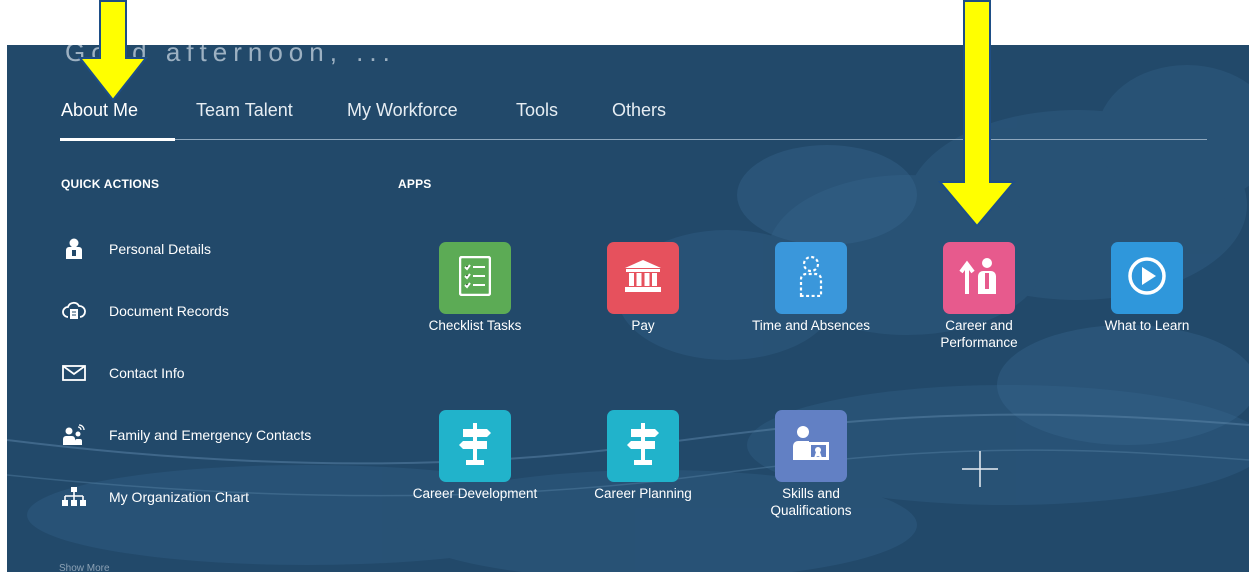 This screenshot has height=572, width=1249. I want to click on checklist-icon, so click(475, 278).